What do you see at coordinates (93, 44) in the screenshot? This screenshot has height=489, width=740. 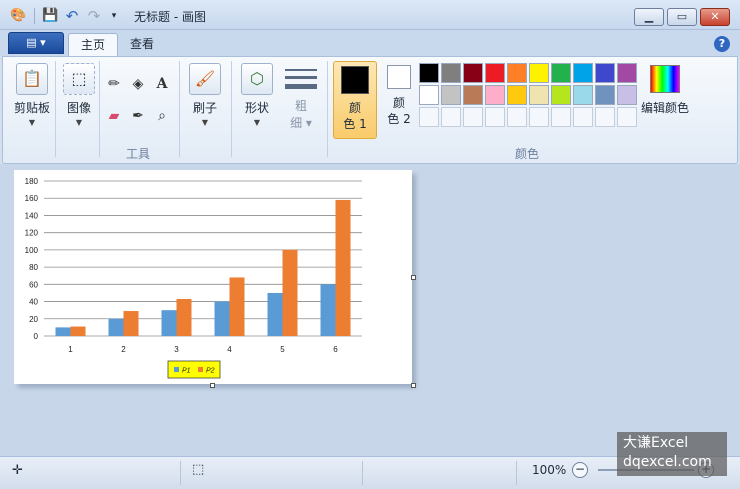 I see `tab-home: 主页` at bounding box center [93, 44].